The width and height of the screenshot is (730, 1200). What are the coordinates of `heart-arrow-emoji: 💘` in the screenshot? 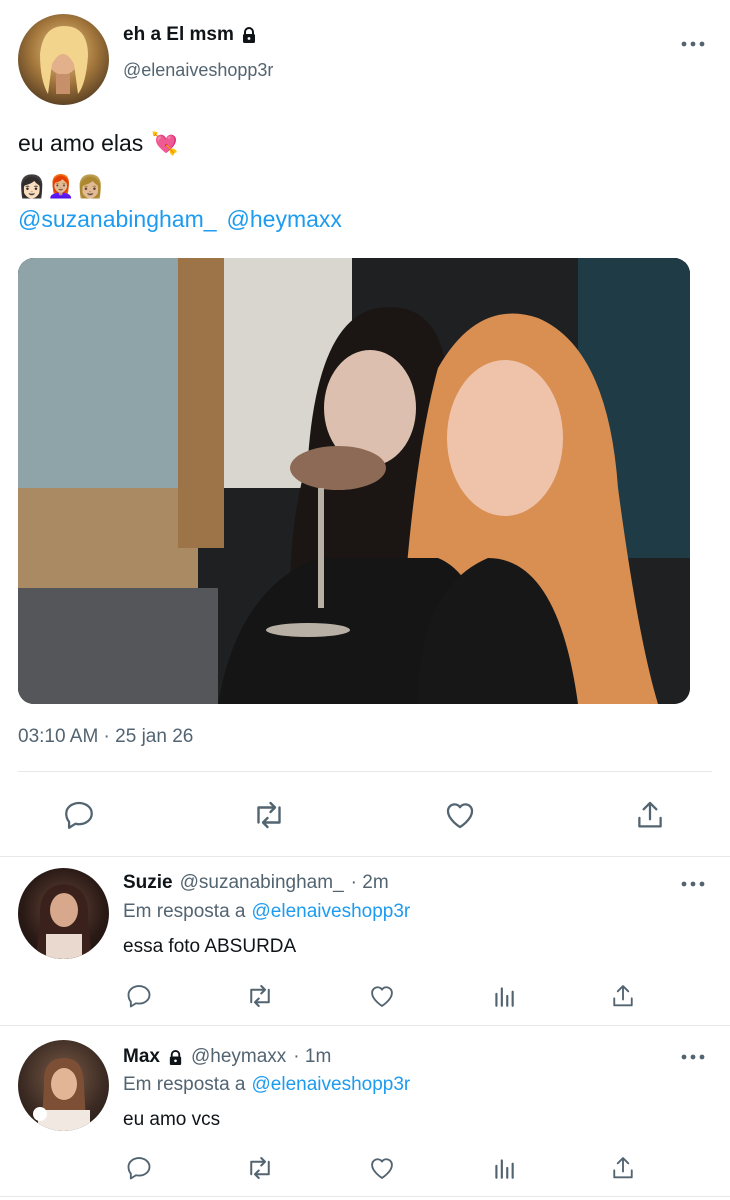 It's located at (165, 143).